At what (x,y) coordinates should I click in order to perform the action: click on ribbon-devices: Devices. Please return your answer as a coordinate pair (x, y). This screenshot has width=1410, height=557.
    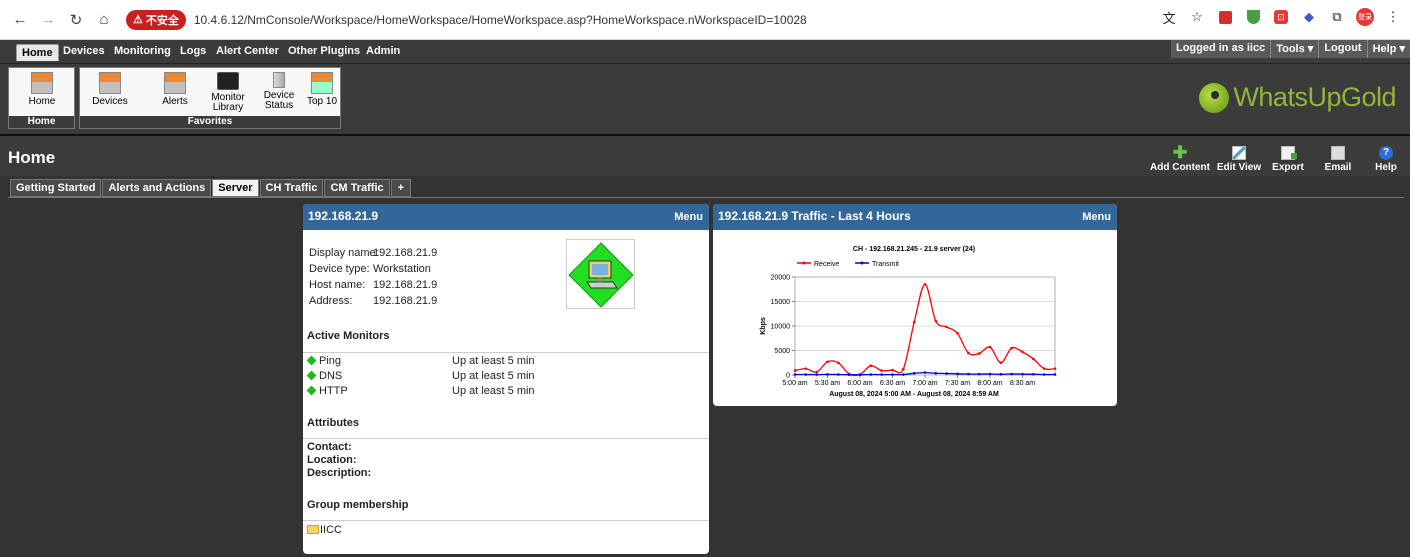
    Looking at the image, I should click on (110, 89).